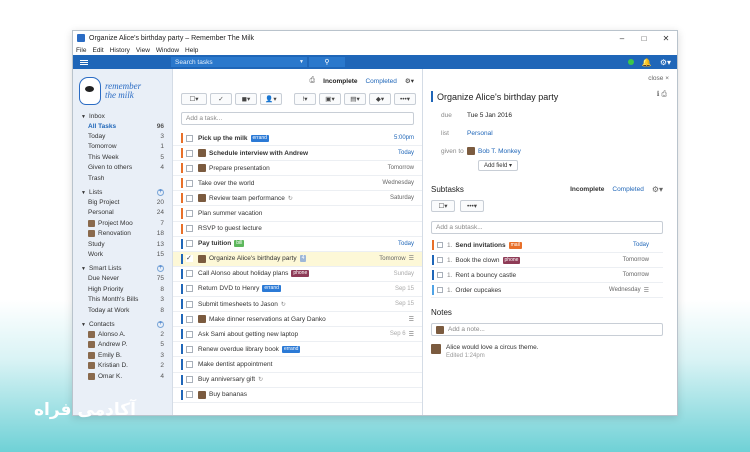  Describe the element at coordinates (355, 99) in the screenshot. I see `list-button: ▤▾` at that location.